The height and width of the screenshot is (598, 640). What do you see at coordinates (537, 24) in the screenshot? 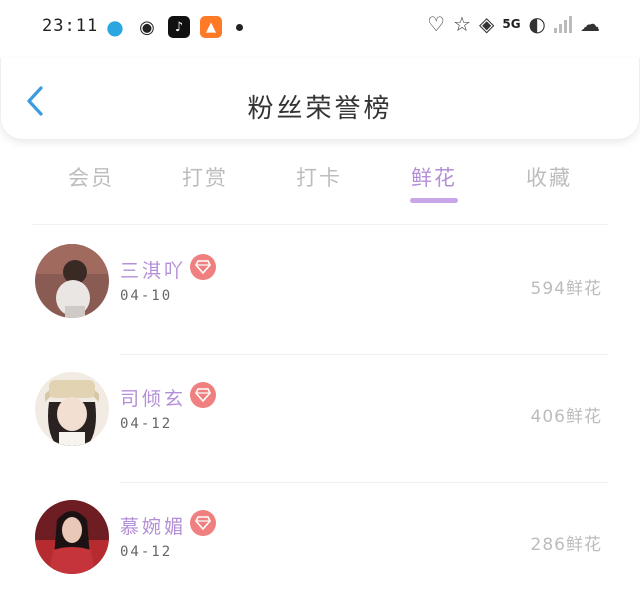
I see `wifi-icon: ◐` at bounding box center [537, 24].